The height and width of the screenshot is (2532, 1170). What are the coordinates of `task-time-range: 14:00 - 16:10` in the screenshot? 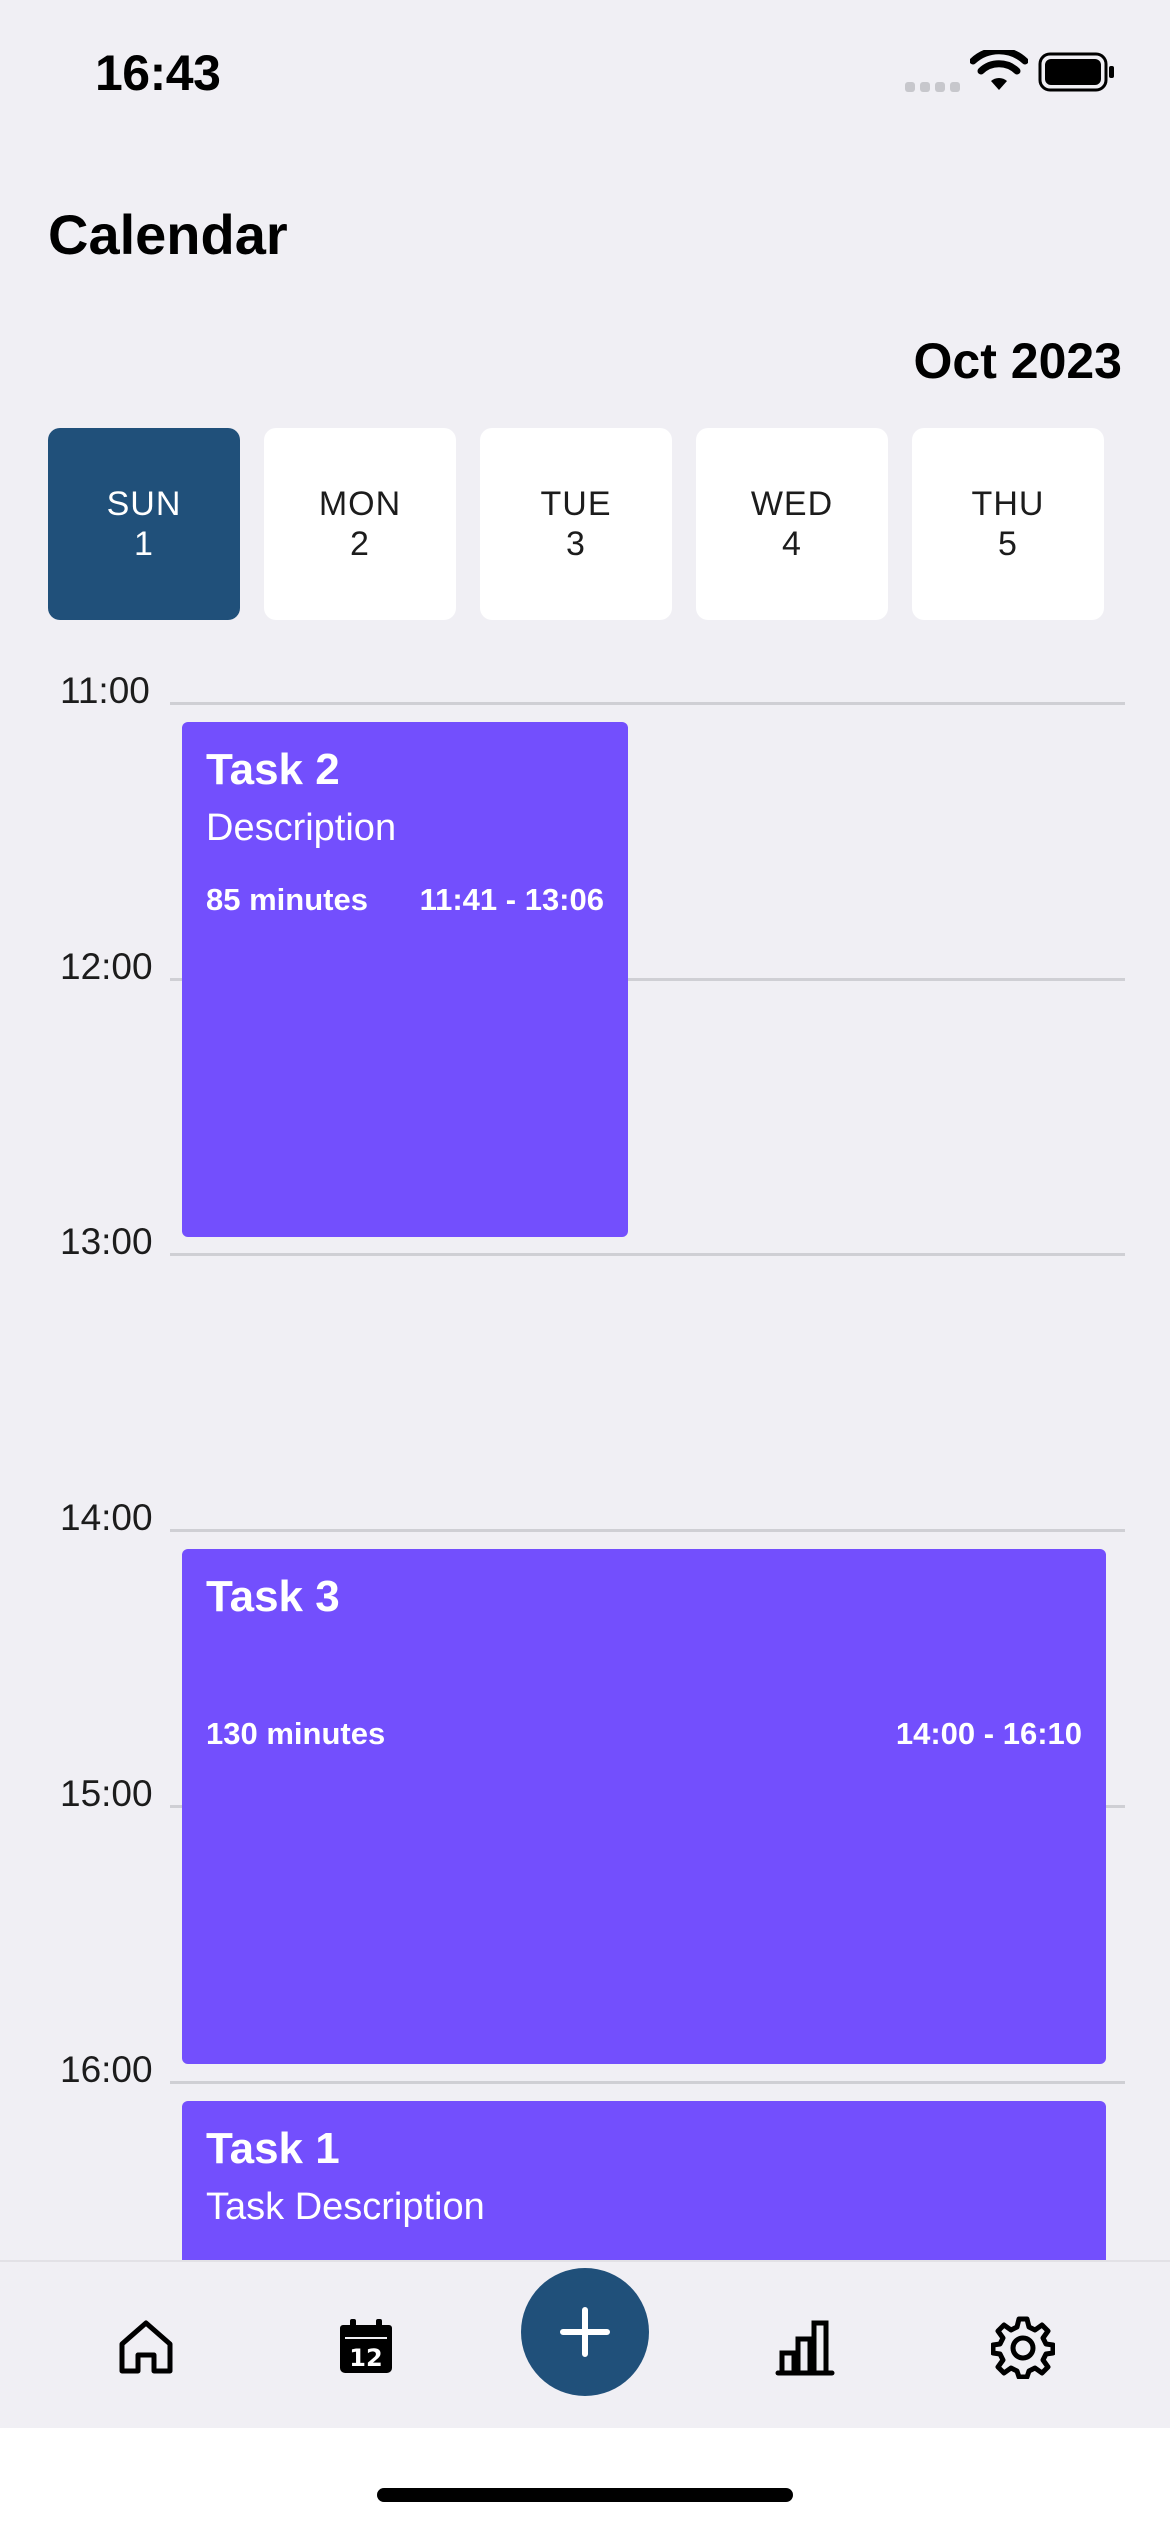 It's located at (988, 1733).